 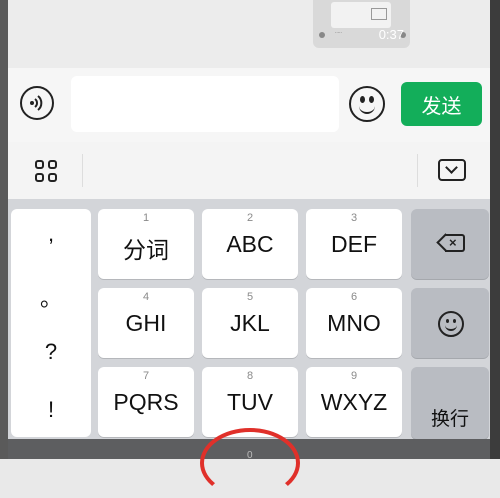 I want to click on voice-icon, so click(x=36, y=103).